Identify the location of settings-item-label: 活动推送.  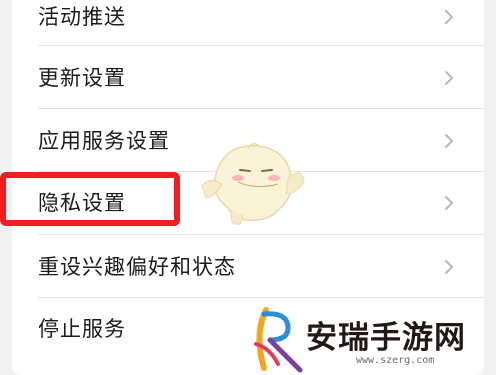
(82, 17).